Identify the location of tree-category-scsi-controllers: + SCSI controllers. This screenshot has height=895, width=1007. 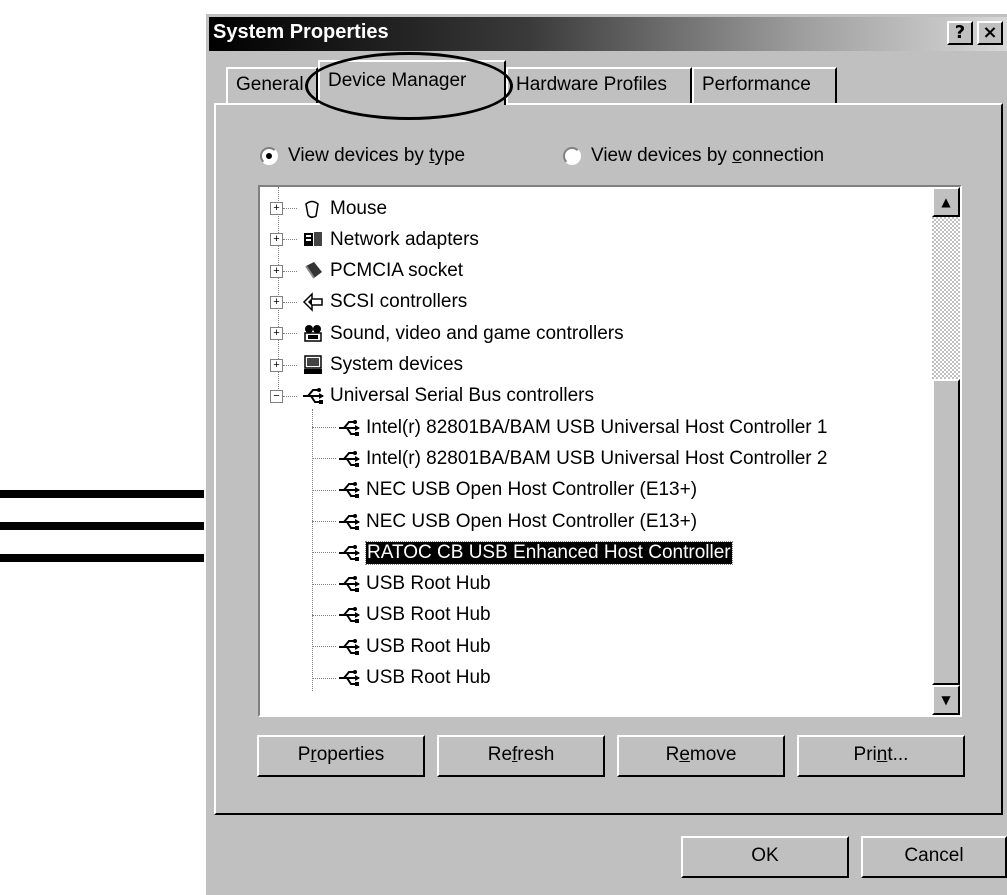
(368, 302).